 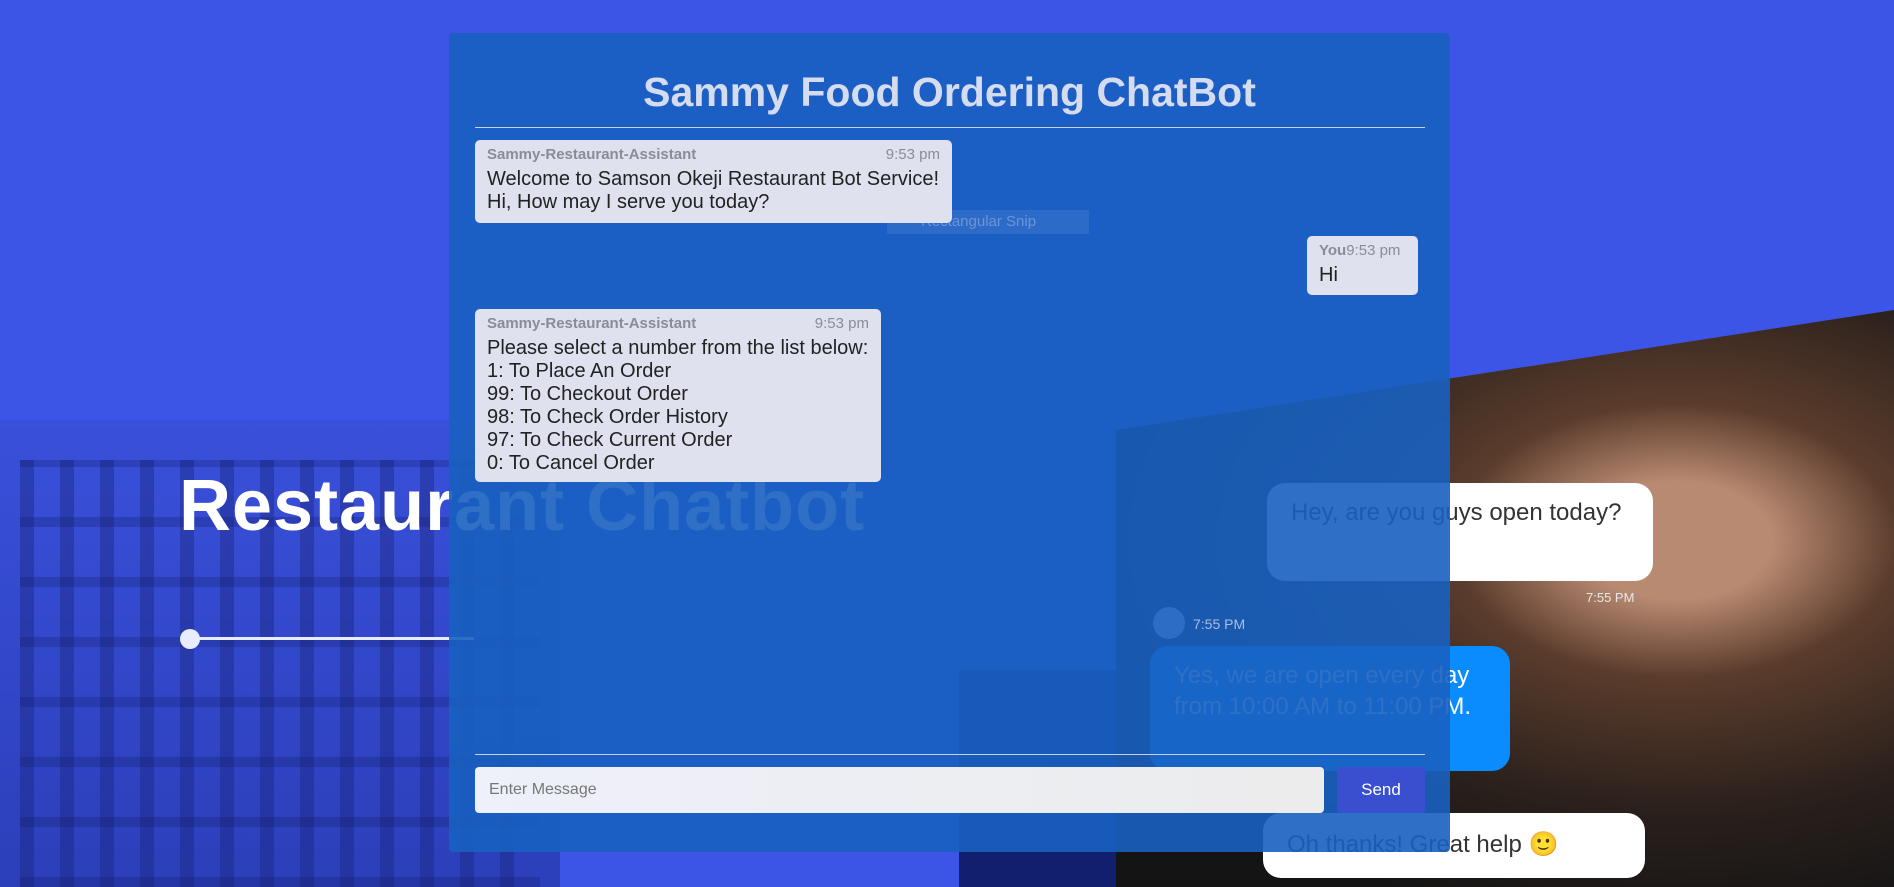 I want to click on user-message: You 9:53 pm Hi, so click(x=1362, y=265).